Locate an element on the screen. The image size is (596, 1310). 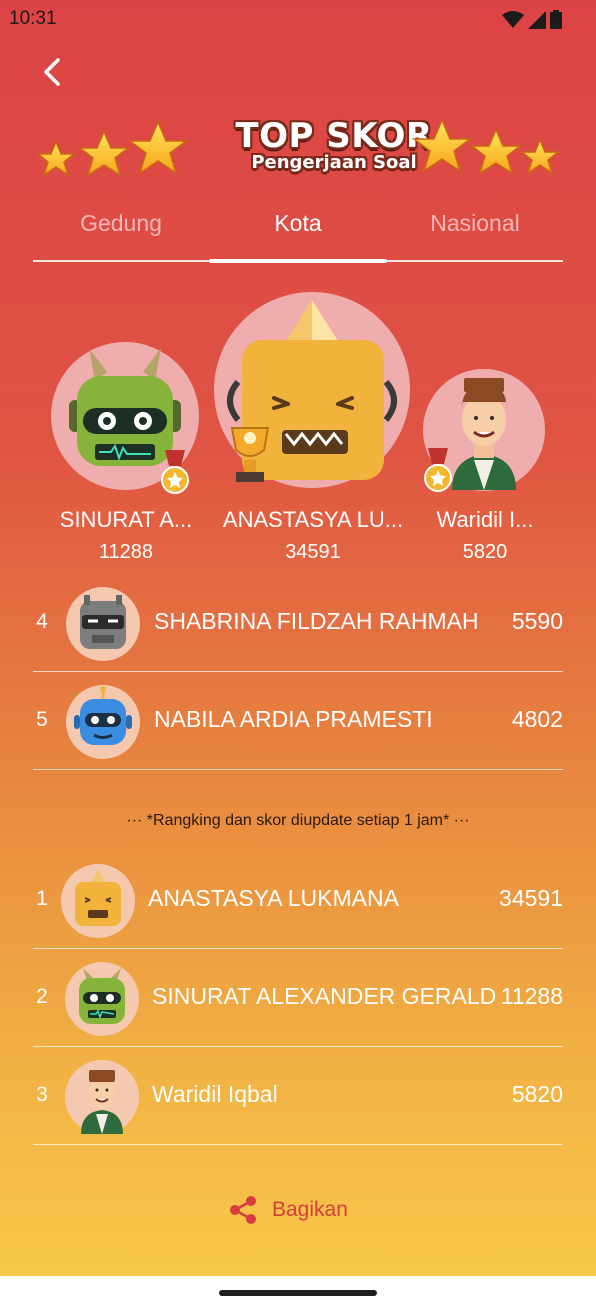
player-name: NABILA ARDIA PRAMESTI is located at coordinates (293, 719).